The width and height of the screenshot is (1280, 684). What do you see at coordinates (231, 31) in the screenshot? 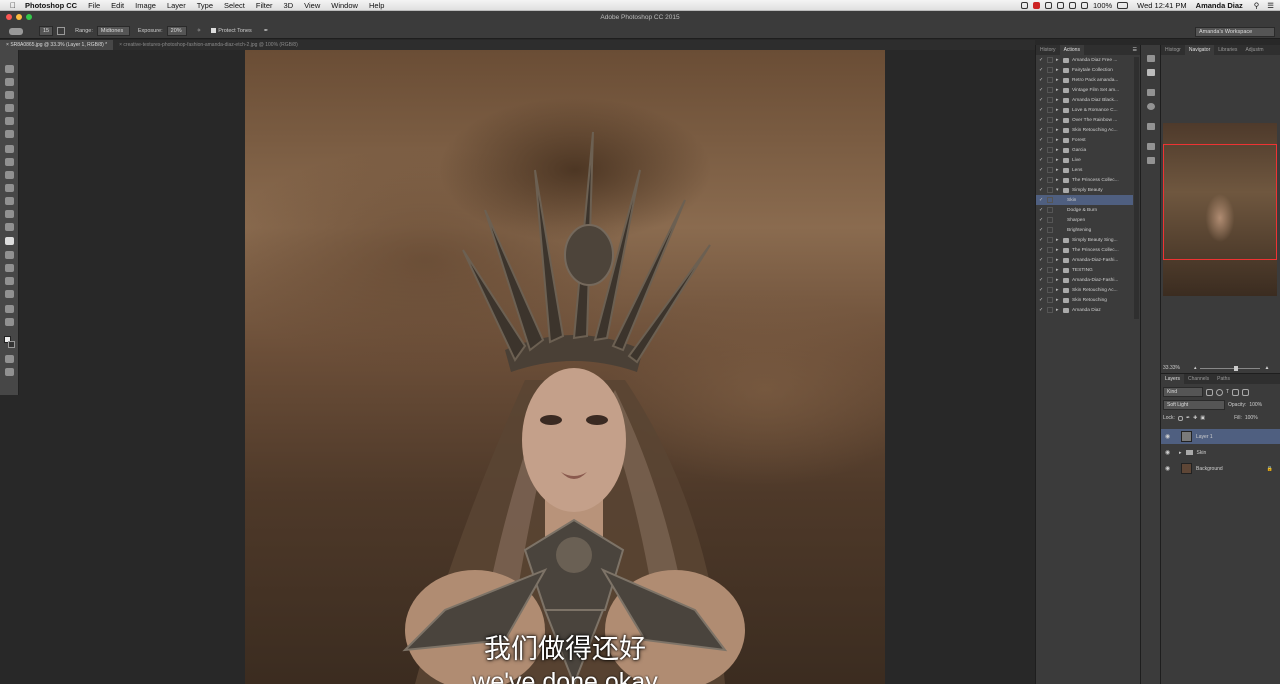
I see `protect-tones-checkbox: Protect Tones` at bounding box center [231, 31].